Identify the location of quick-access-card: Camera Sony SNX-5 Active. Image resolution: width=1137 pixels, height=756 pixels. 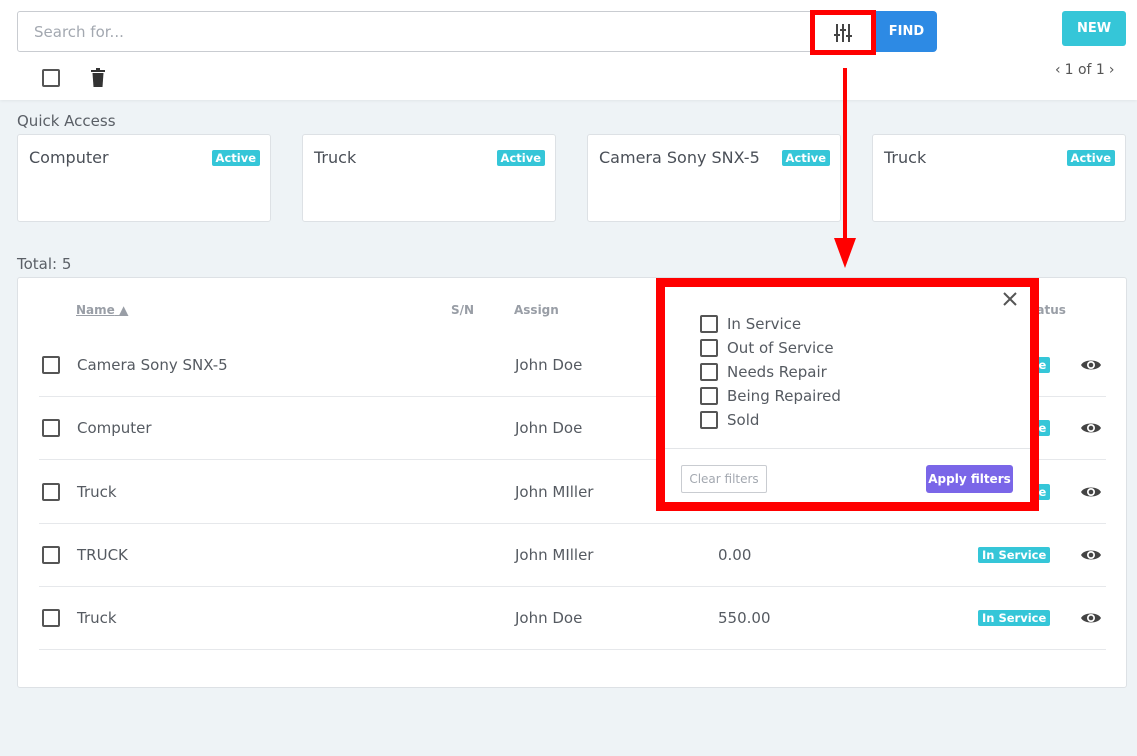
(714, 178).